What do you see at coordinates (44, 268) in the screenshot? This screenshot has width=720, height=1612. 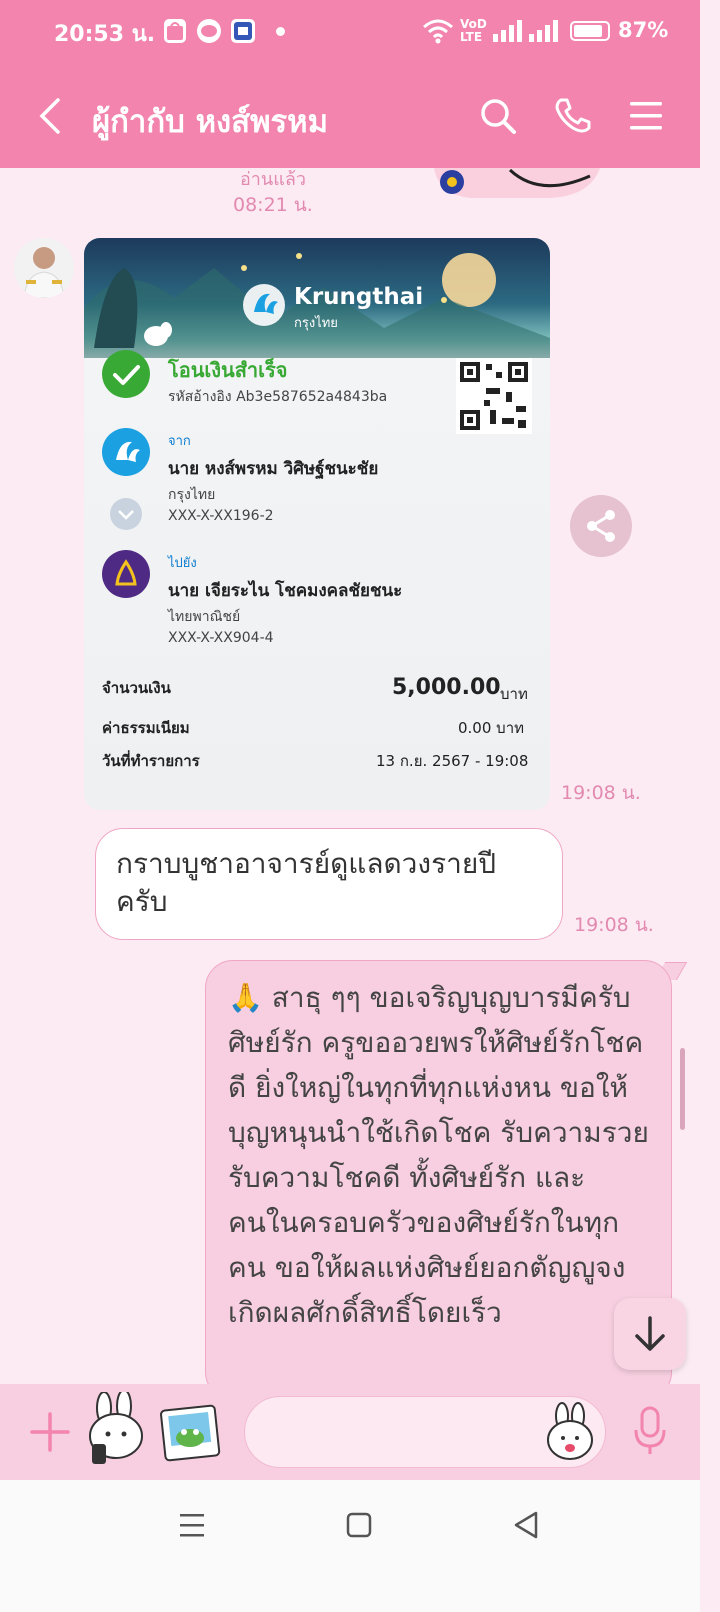 I see `sender-avatar` at bounding box center [44, 268].